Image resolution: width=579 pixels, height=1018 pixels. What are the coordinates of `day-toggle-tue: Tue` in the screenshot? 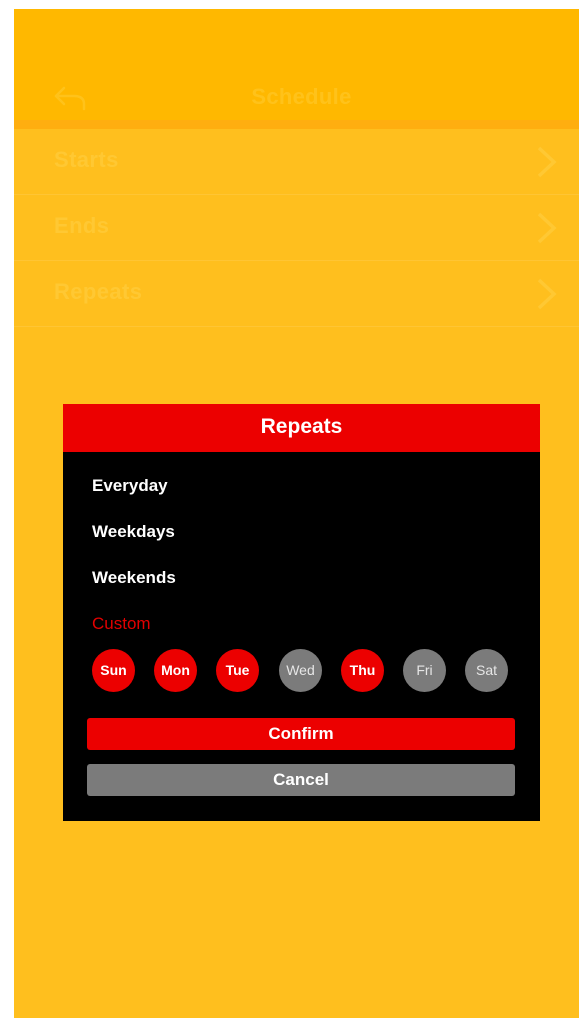 It's located at (237, 670).